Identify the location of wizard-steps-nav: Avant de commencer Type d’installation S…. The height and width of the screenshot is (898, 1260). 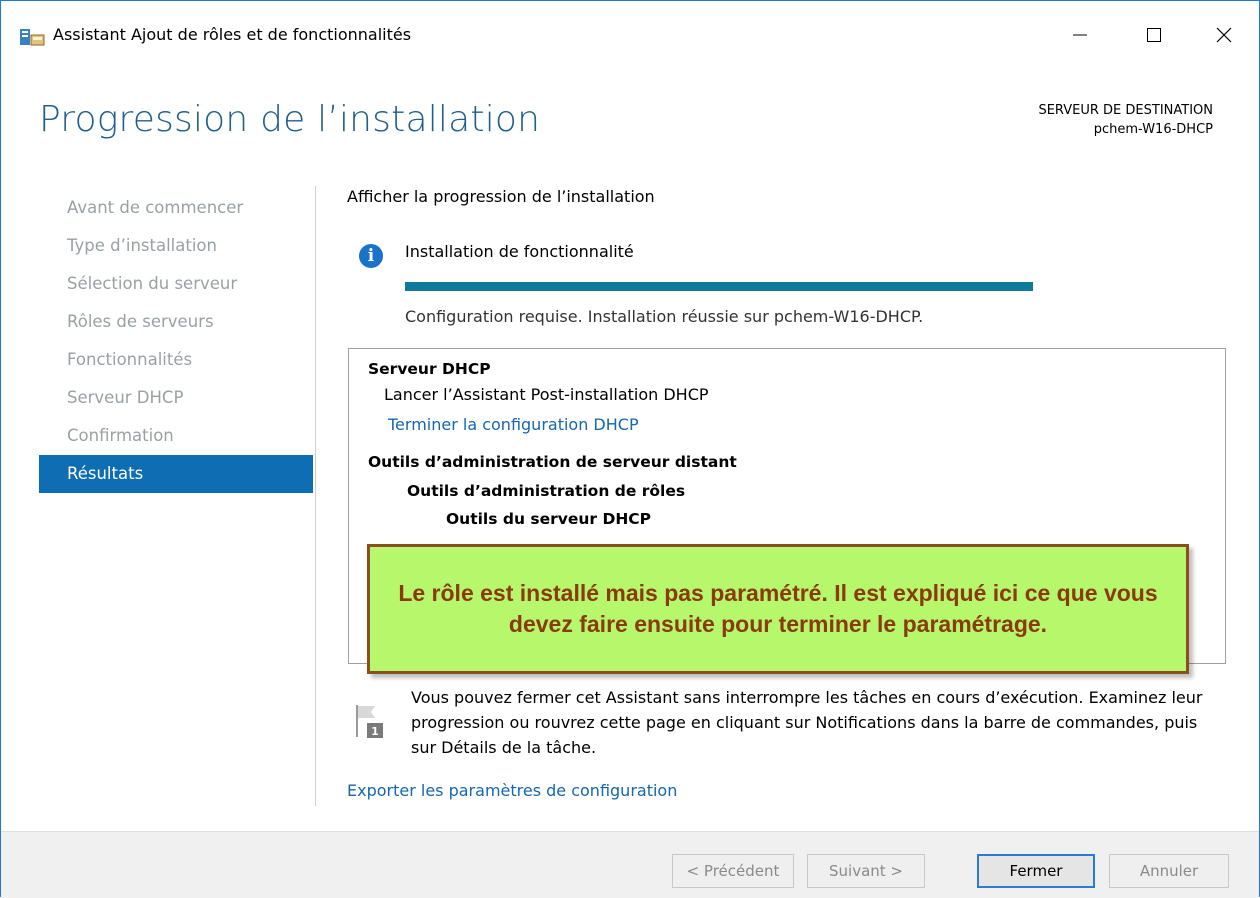
(176, 341).